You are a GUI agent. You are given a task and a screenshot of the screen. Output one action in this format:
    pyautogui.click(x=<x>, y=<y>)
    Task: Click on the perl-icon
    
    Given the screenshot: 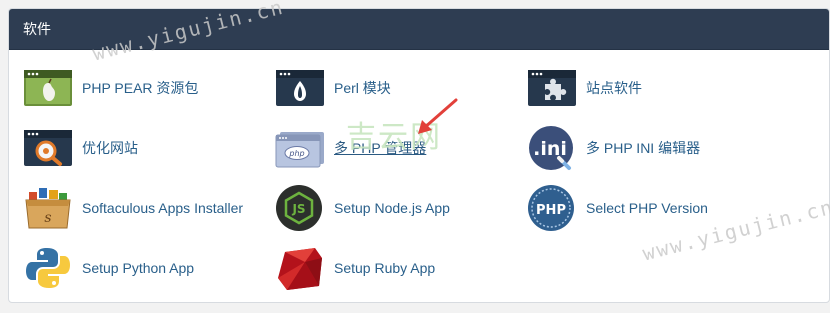 What is the action you would take?
    pyautogui.click(x=300, y=88)
    